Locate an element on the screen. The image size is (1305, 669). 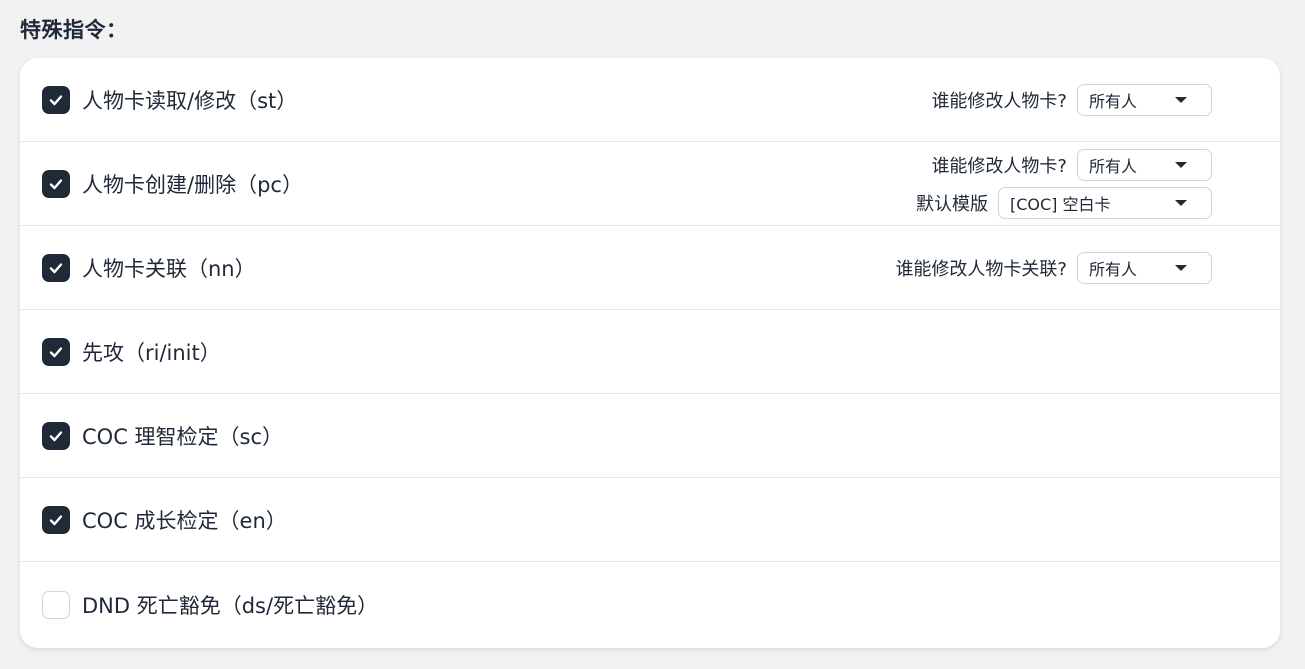
command-row-st: 人物卡读取/修改（st） 谁能修改人物卡? 所有人 is located at coordinates (650, 100).